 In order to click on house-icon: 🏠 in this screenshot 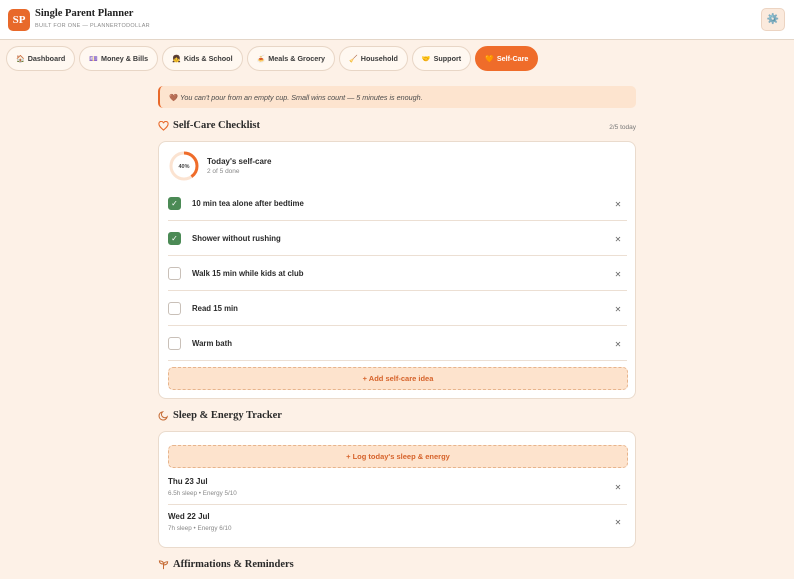, I will do `click(20, 59)`.